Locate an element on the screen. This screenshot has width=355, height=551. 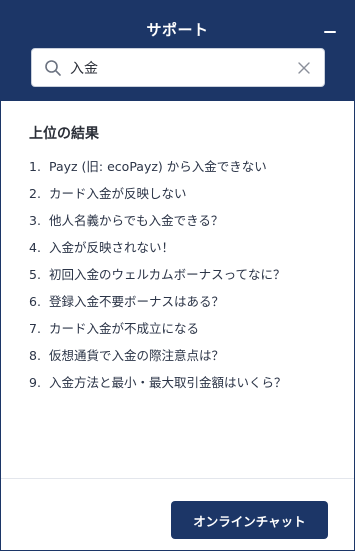
list-item-number: 4. is located at coordinates (35, 247).